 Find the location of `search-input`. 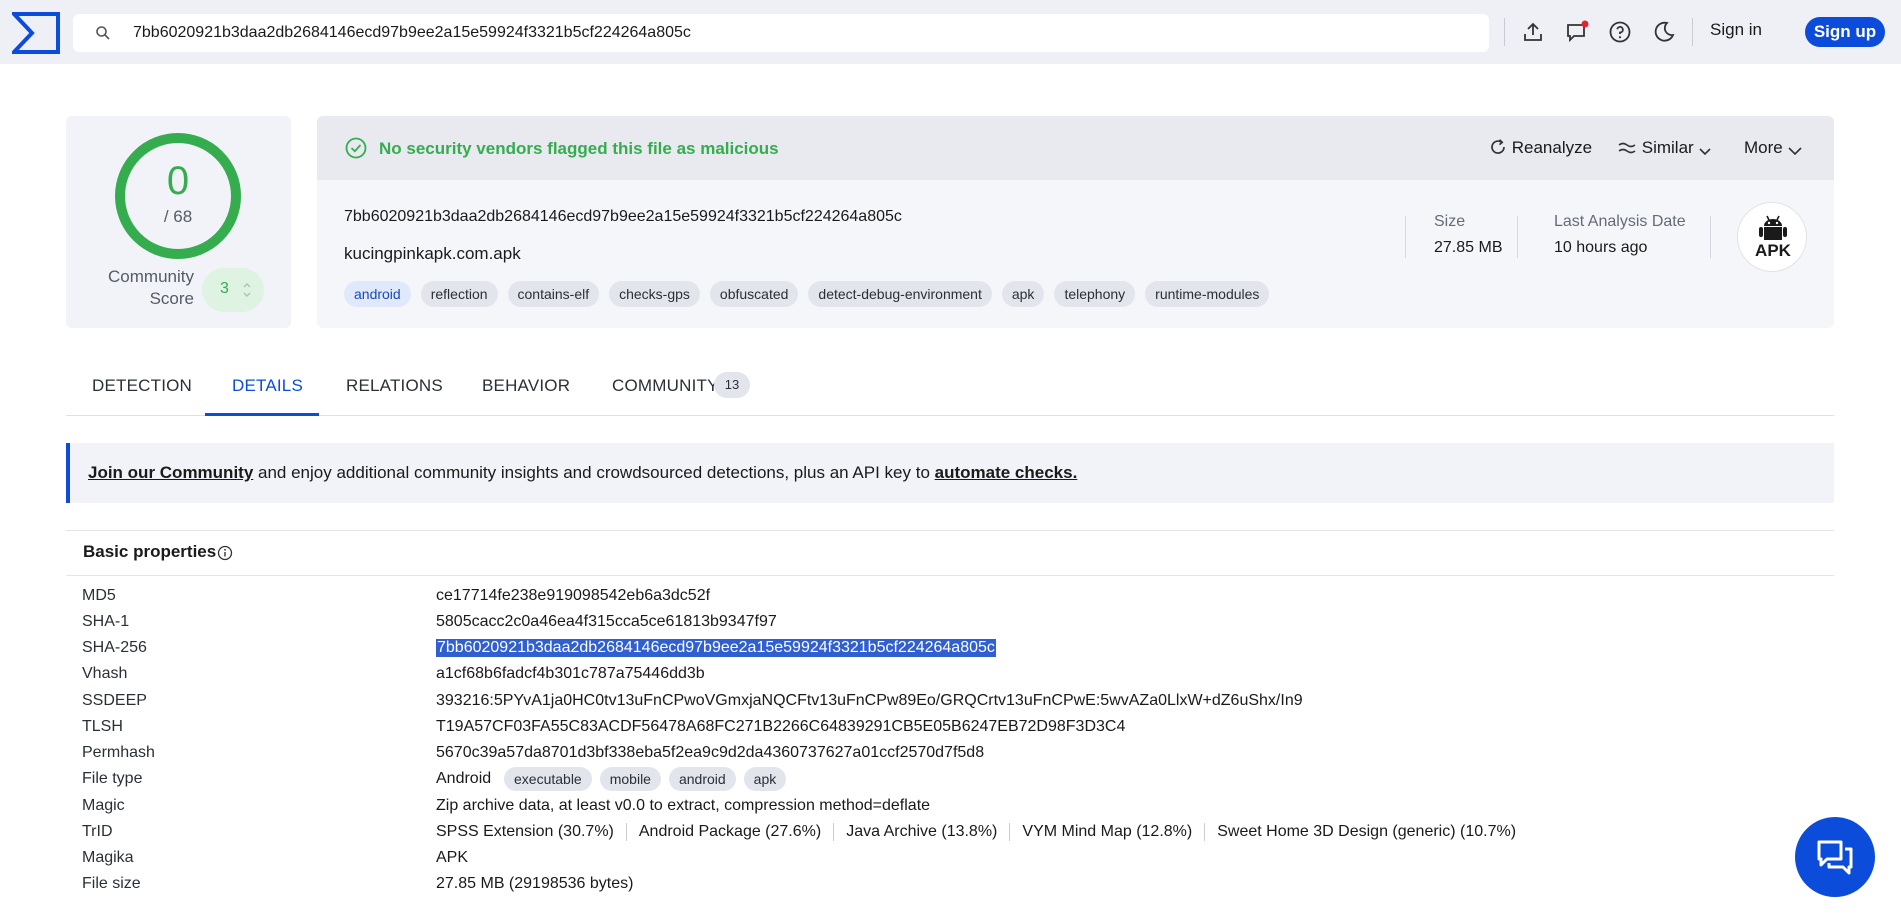

search-input is located at coordinates (803, 33).